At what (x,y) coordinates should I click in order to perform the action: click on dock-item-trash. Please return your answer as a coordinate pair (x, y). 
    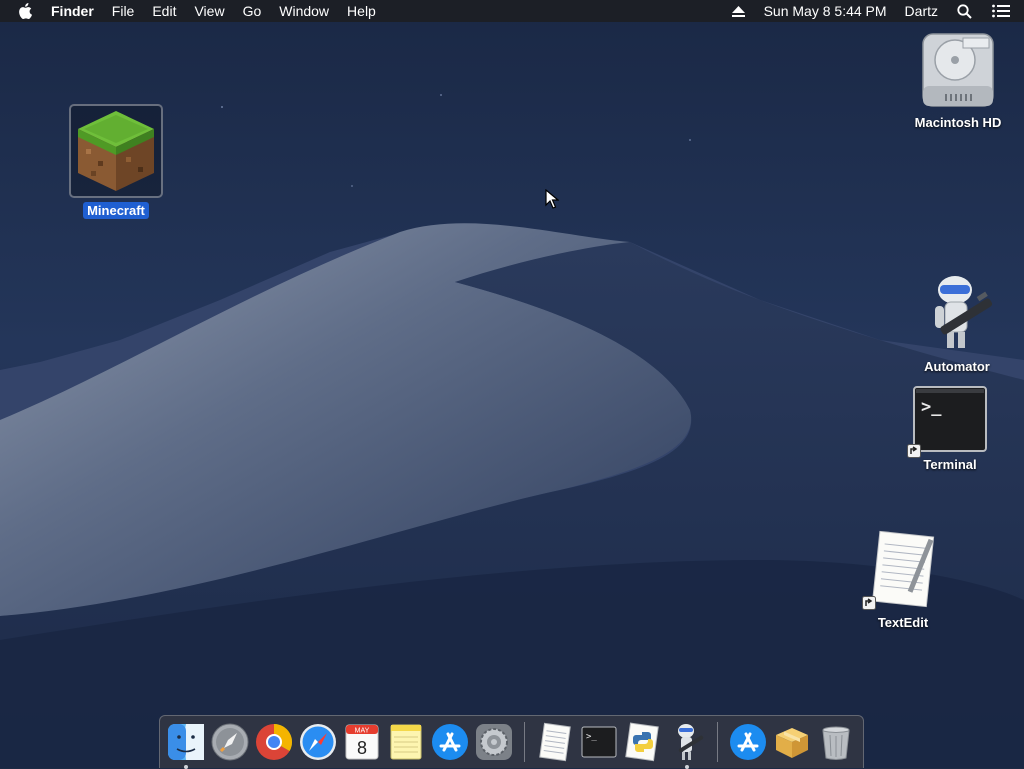
    Looking at the image, I should click on (836, 742).